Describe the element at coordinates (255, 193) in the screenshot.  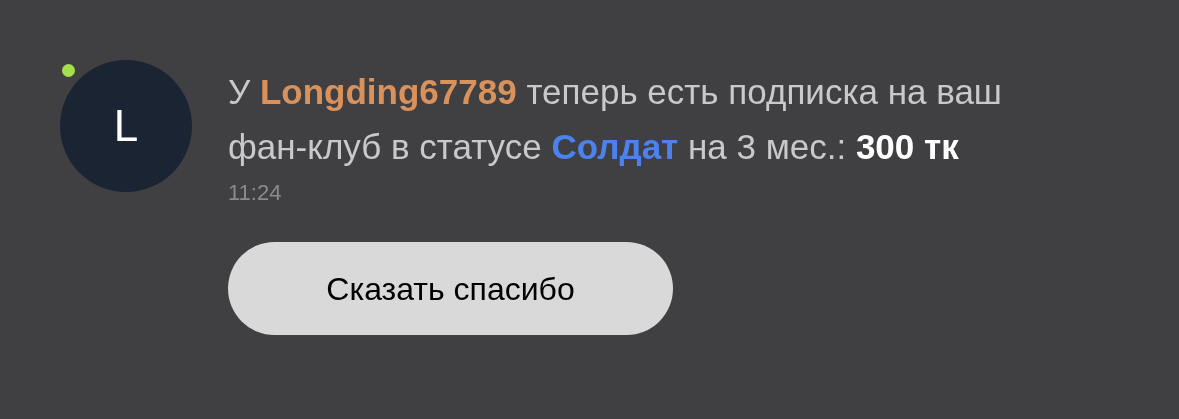
I see `message-time: 11:24` at that location.